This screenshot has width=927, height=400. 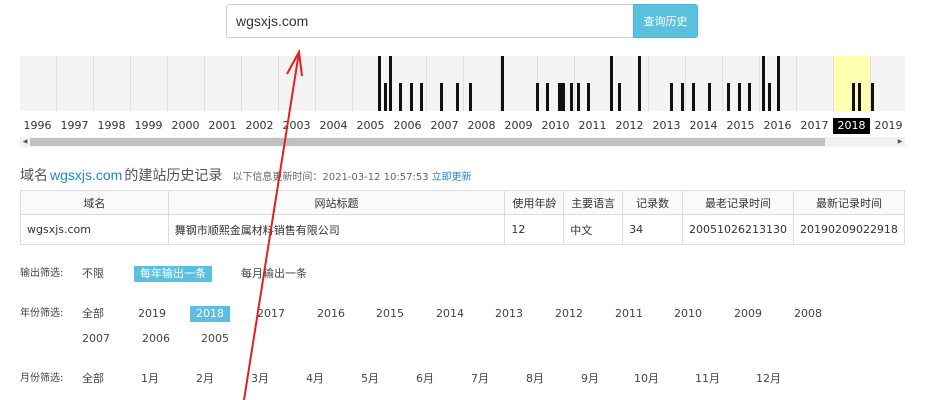 What do you see at coordinates (452, 175) in the screenshot?
I see `update-now-link: 立即更新` at bounding box center [452, 175].